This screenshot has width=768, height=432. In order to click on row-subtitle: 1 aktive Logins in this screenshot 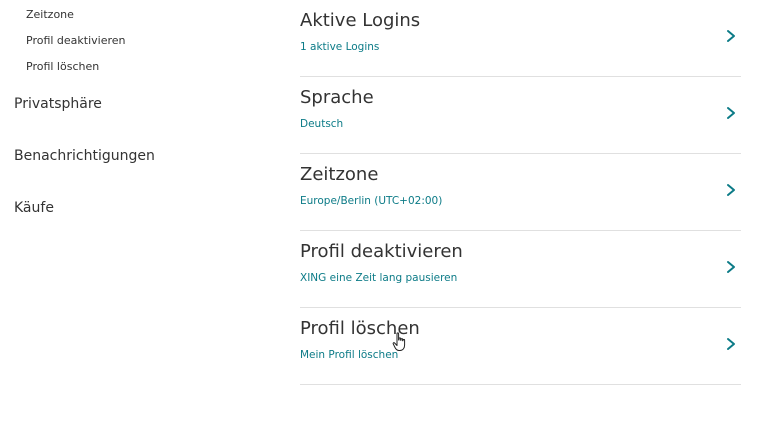, I will do `click(340, 47)`.